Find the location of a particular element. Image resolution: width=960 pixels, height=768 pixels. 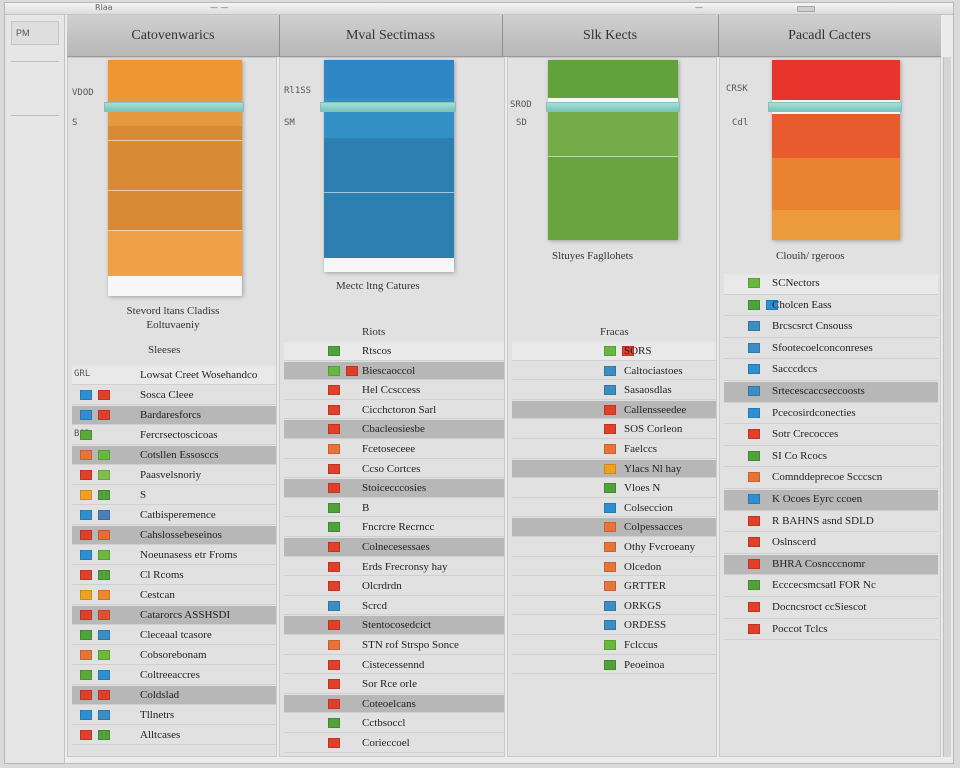

list-item: Docncsroct ccSiescot is located at coordinates (831, 608).